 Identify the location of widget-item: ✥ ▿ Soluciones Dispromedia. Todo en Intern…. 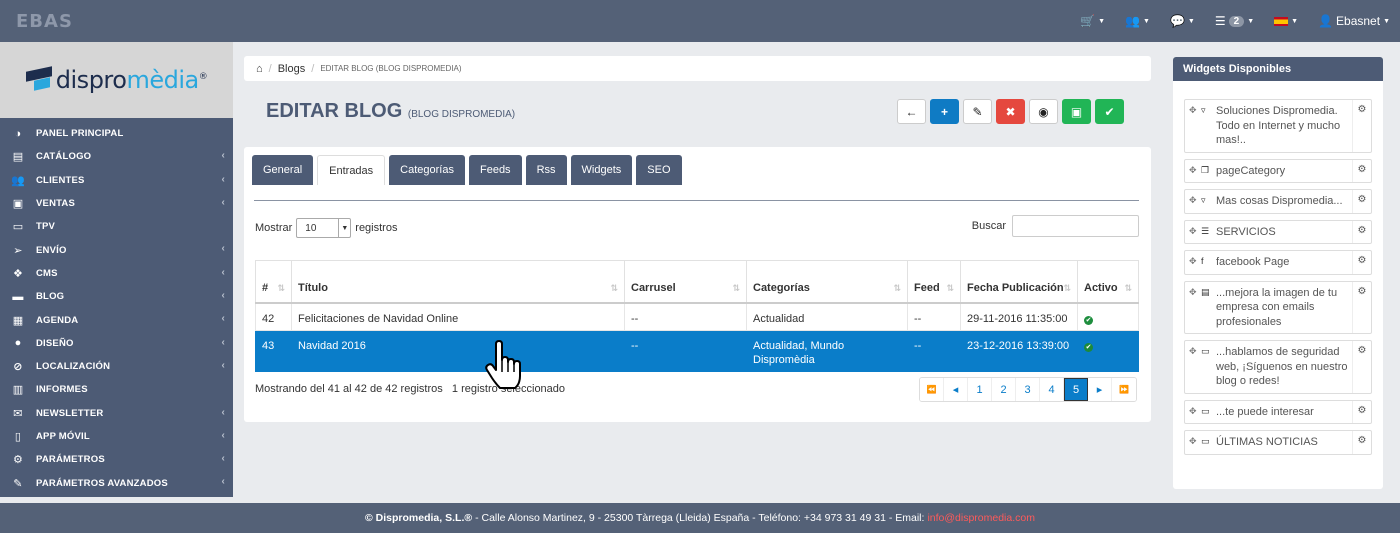
(1278, 126).